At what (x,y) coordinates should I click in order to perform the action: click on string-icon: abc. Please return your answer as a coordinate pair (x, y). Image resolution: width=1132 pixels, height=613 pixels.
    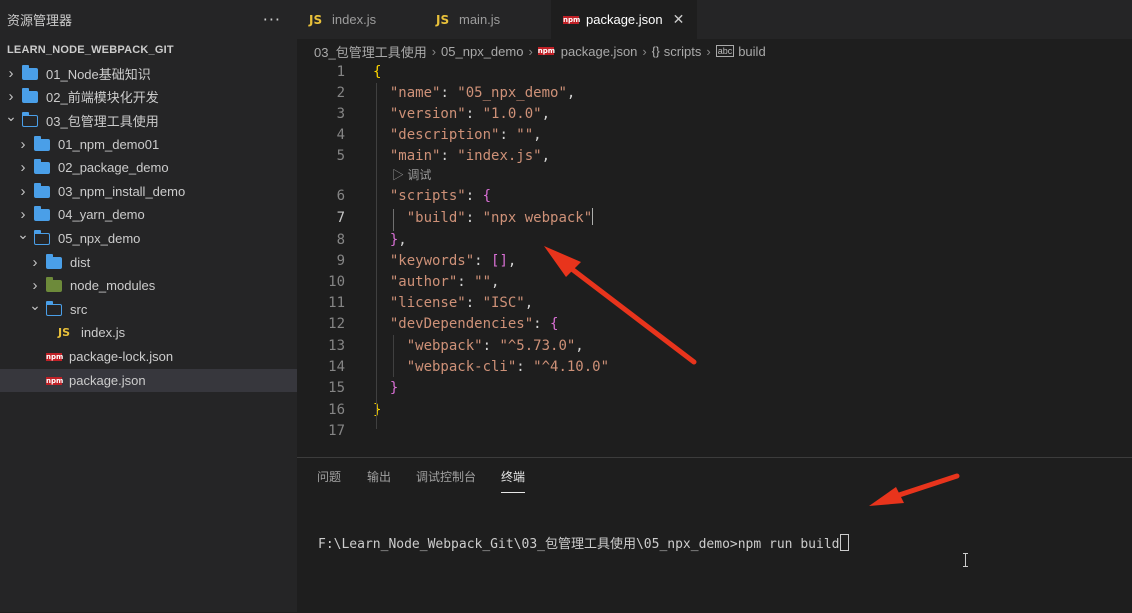
    Looking at the image, I should click on (725, 51).